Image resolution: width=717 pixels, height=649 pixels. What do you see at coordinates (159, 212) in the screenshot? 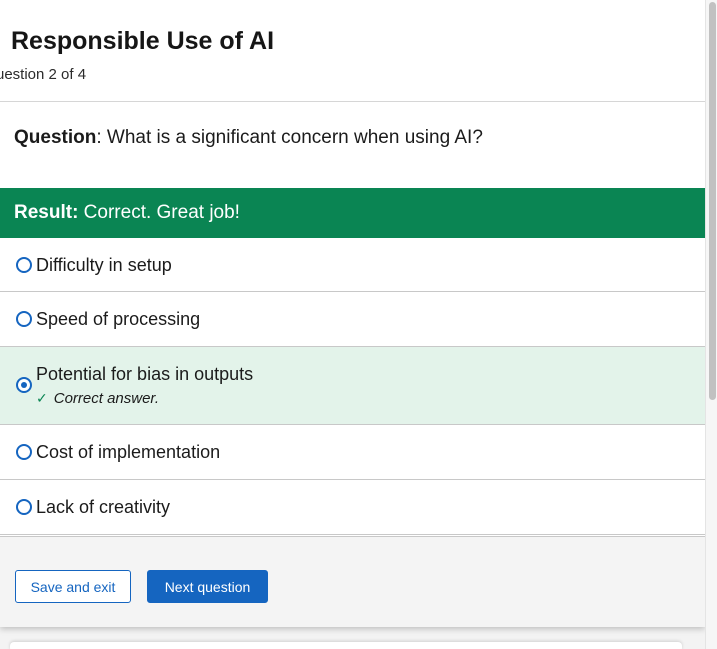
I see `result-text: Correct. Great job!` at bounding box center [159, 212].